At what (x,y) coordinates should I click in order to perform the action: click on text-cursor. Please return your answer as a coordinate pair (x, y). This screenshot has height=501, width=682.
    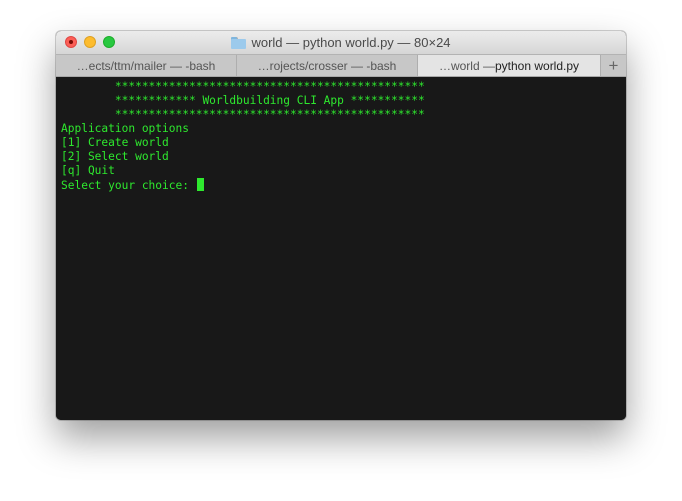
    Looking at the image, I should click on (200, 184).